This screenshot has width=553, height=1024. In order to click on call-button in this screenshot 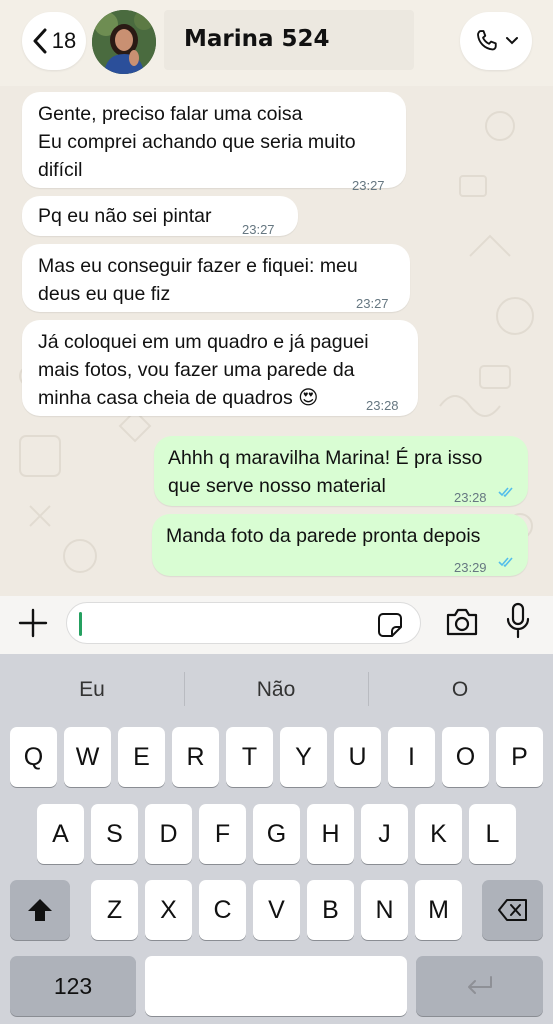, I will do `click(496, 41)`.